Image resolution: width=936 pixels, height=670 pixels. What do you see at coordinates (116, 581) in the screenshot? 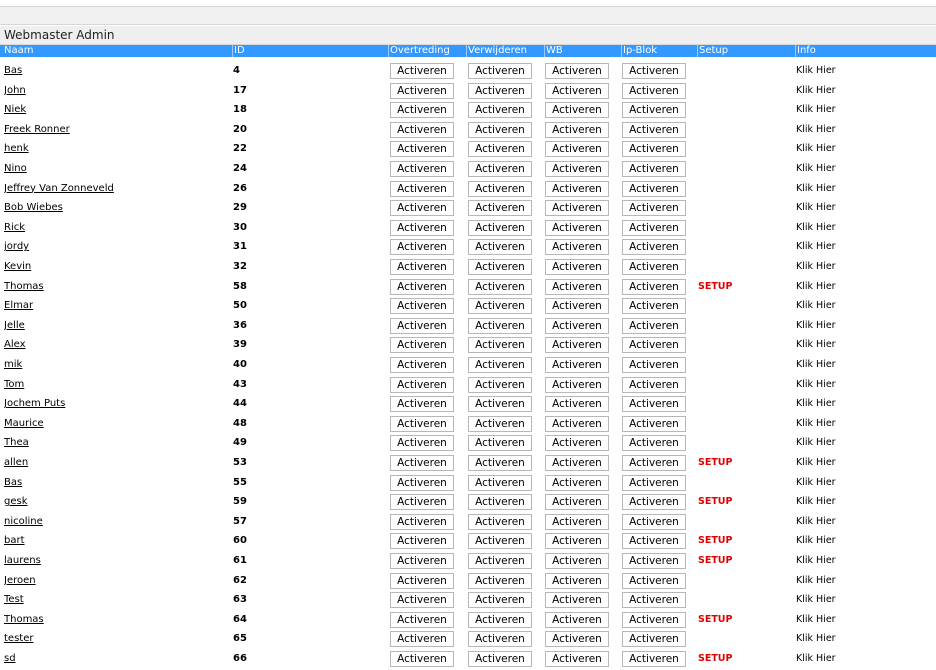
I see `user-name-link: Jeroen` at bounding box center [116, 581].